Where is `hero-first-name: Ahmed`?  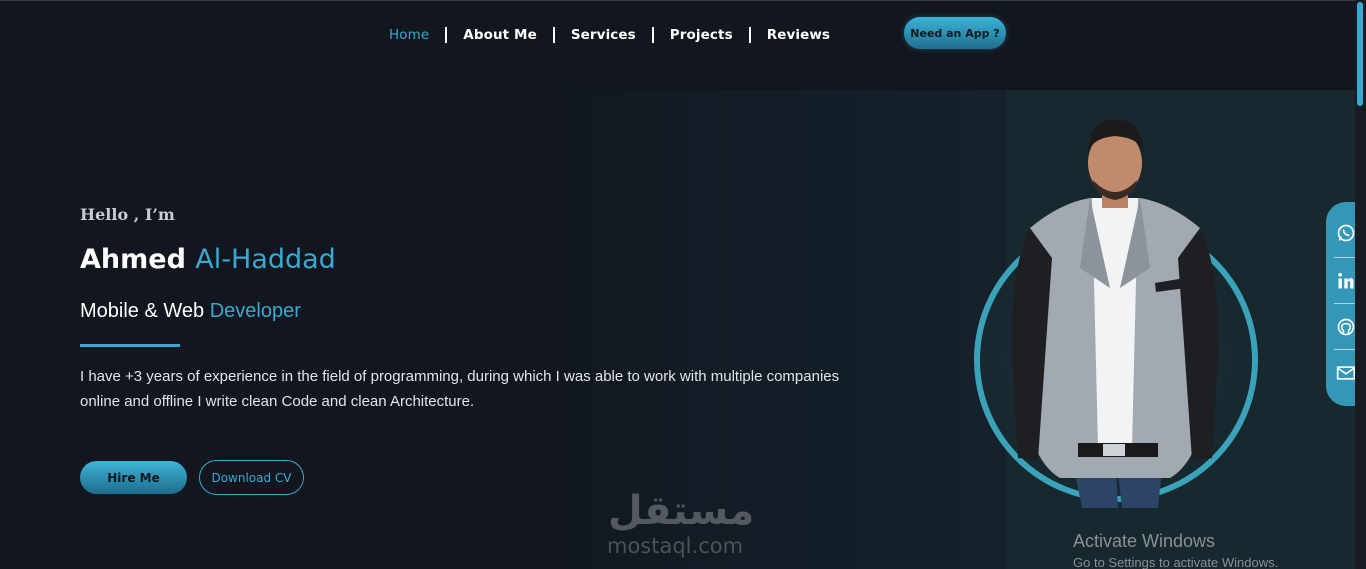 hero-first-name: Ahmed is located at coordinates (133, 259).